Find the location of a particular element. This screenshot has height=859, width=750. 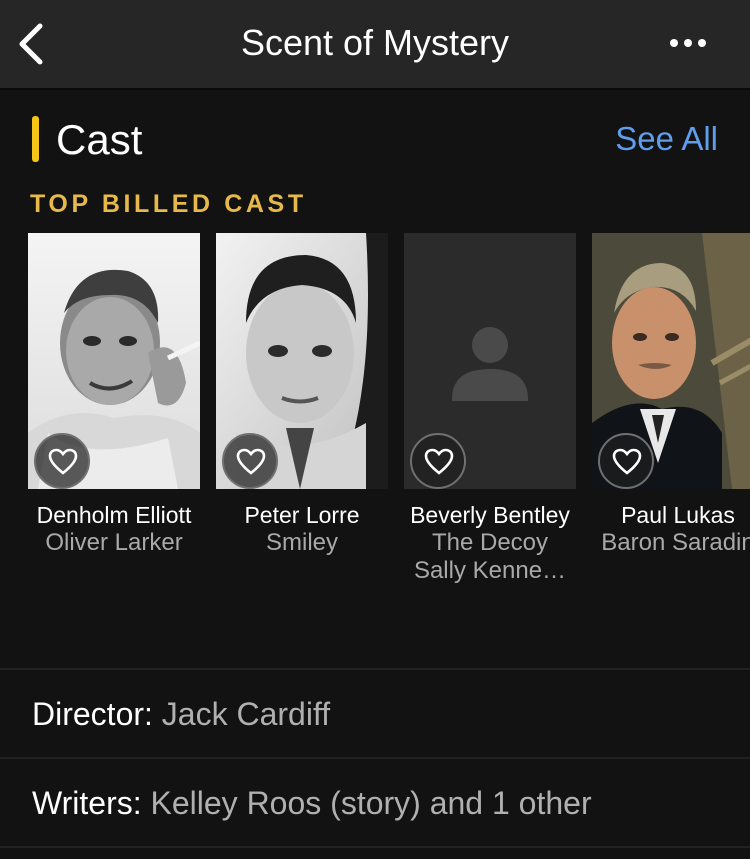

more-horizontal-icon is located at coordinates (674, 43).